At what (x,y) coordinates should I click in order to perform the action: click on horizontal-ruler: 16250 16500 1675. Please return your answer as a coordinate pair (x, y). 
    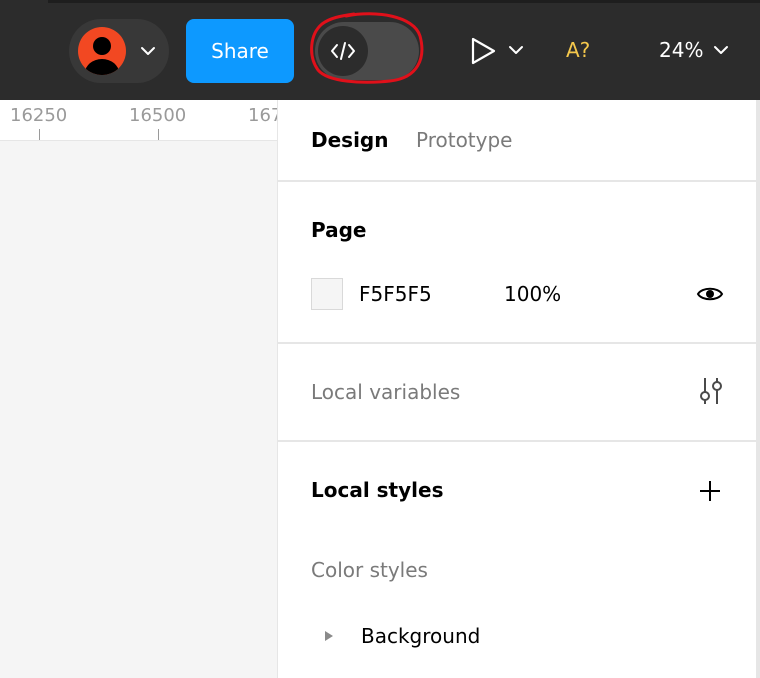
    Looking at the image, I should click on (138, 120).